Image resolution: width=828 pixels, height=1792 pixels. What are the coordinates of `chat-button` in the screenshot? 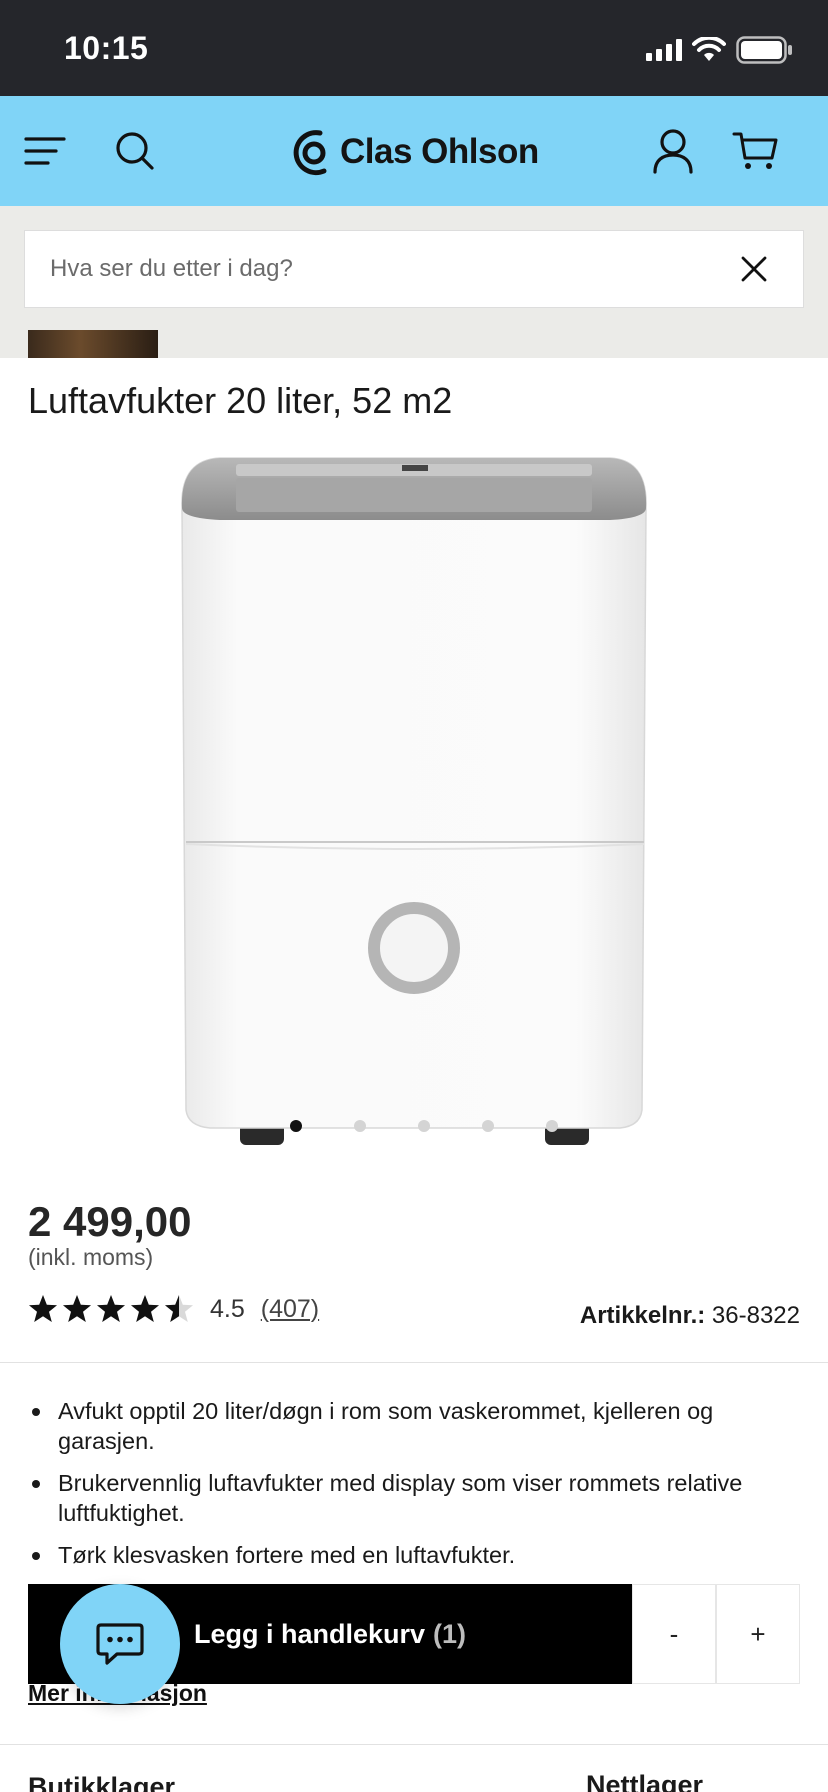 It's located at (120, 1644).